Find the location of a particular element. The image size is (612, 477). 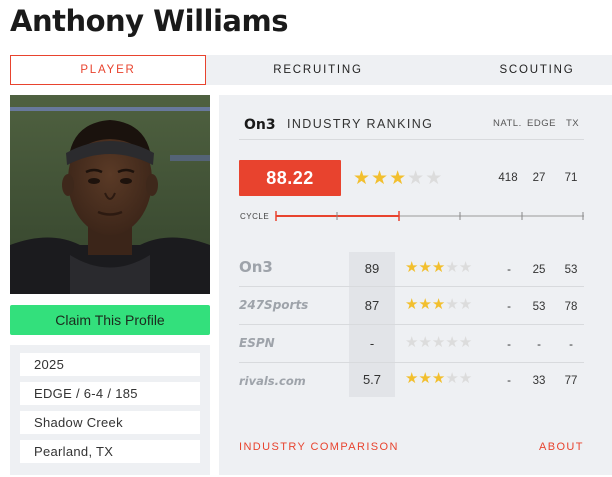

247sports-tx-rank: 78 is located at coordinates (571, 307).